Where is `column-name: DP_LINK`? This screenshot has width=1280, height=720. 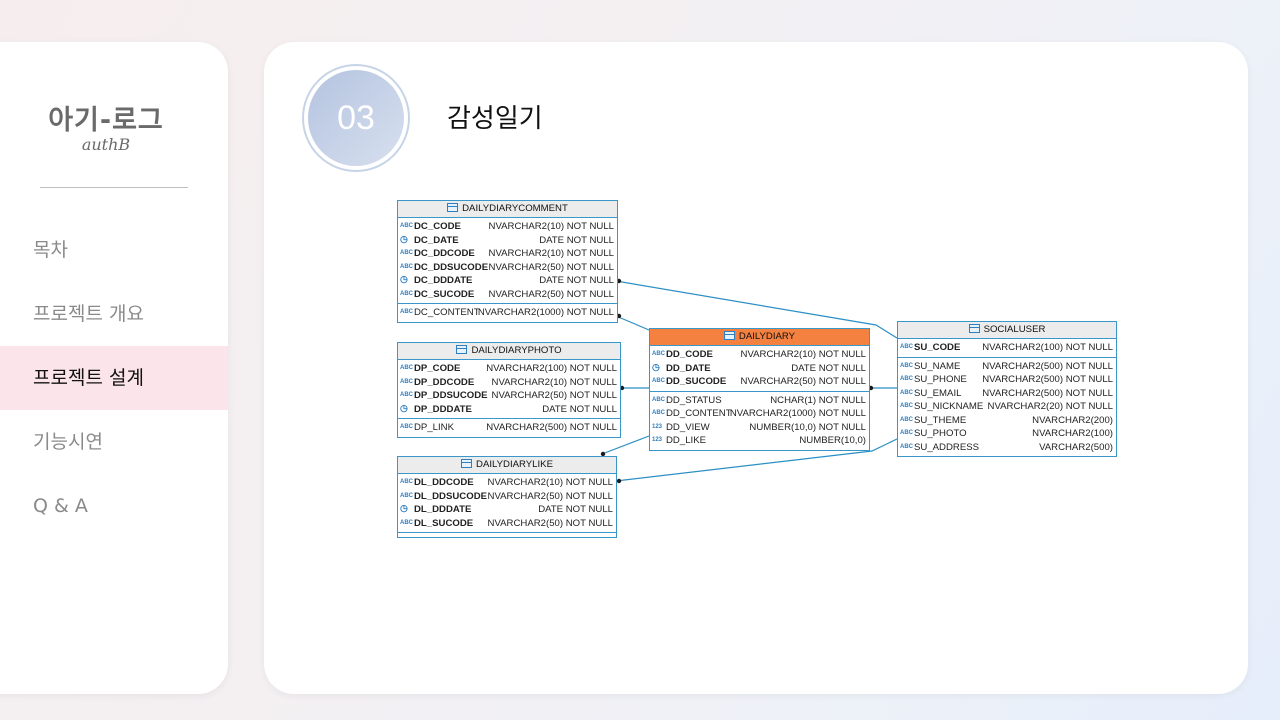
column-name: DP_LINK is located at coordinates (434, 427).